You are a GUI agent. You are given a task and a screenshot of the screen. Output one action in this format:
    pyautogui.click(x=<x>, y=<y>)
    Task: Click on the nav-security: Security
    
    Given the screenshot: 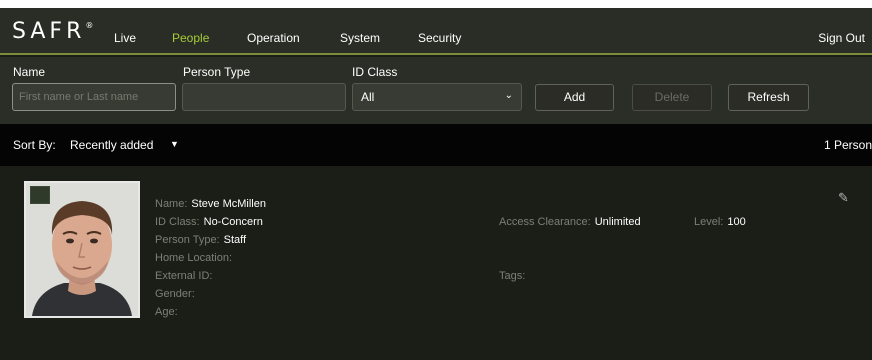 What is the action you would take?
    pyautogui.click(x=439, y=38)
    